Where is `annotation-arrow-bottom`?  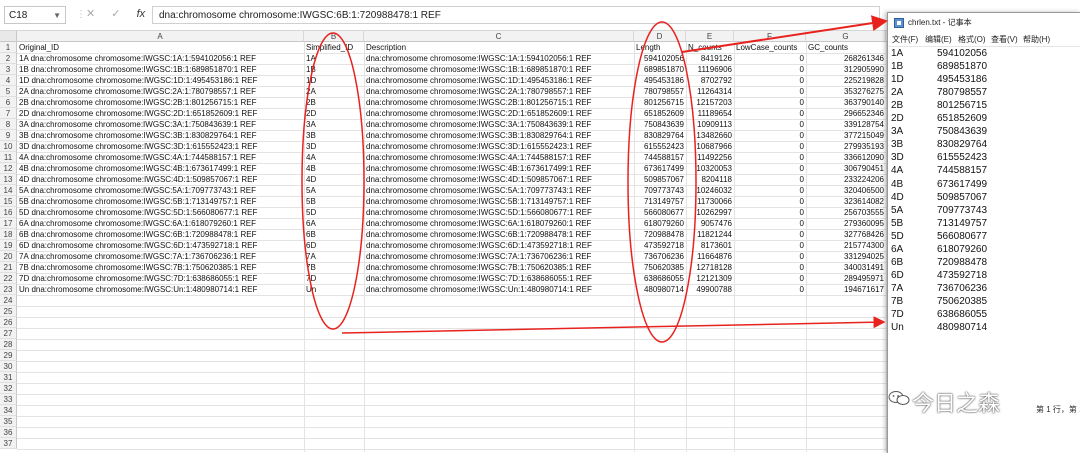 annotation-arrow-bottom is located at coordinates (613, 325).